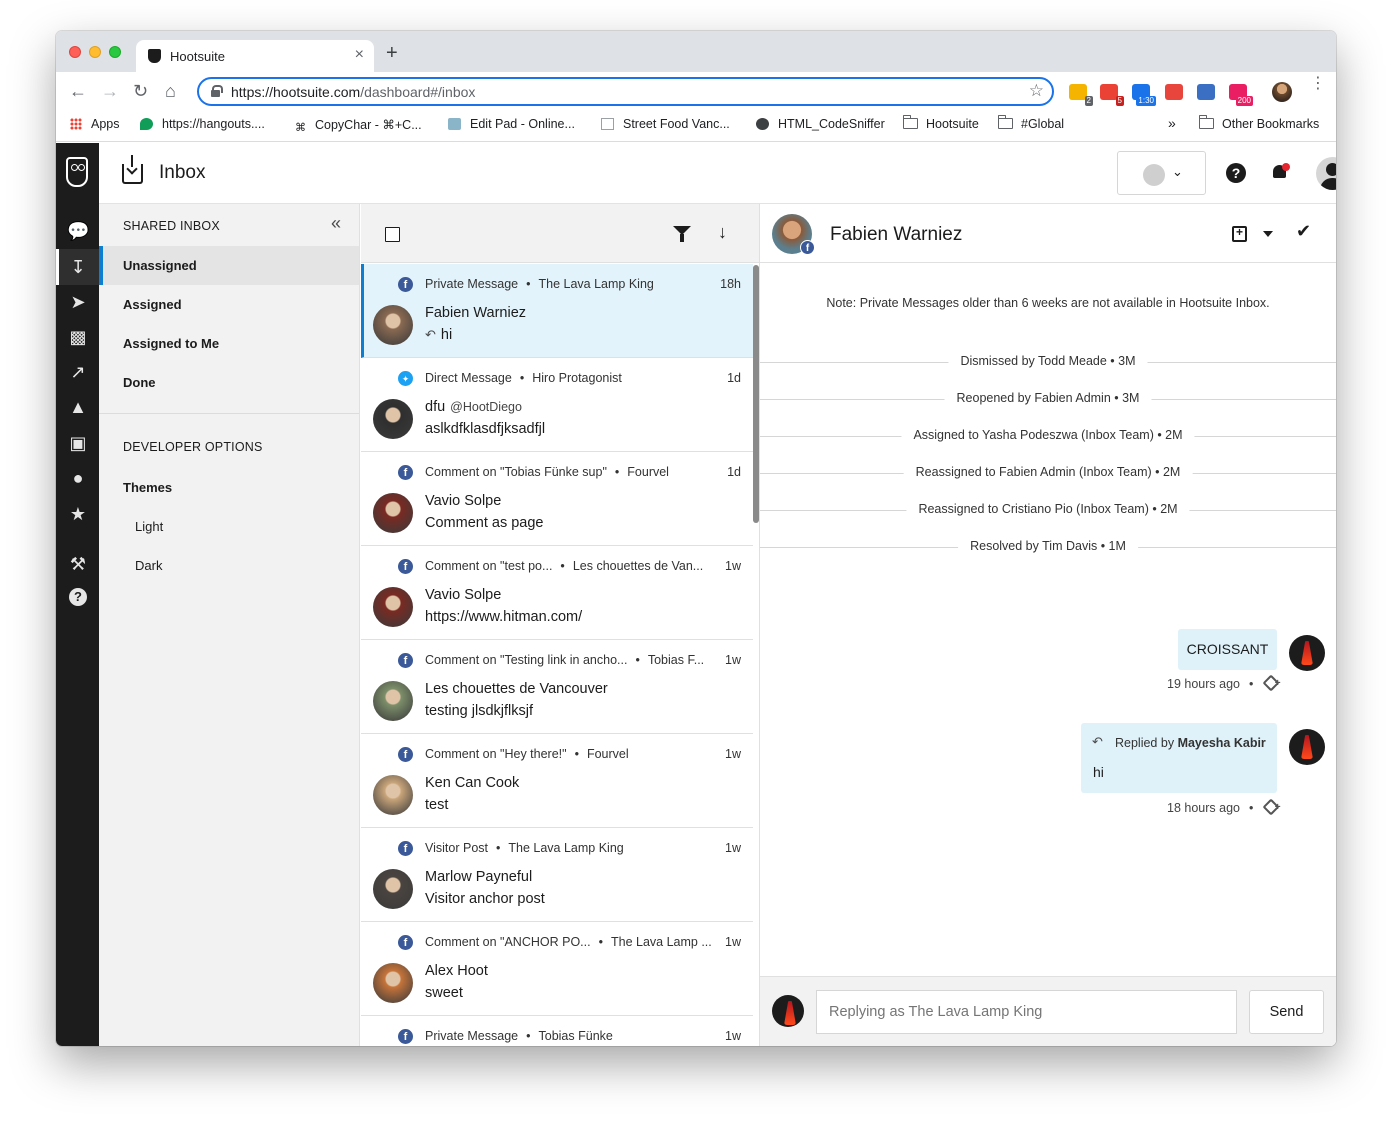  I want to click on theme-option-dark: Dark, so click(148, 565).